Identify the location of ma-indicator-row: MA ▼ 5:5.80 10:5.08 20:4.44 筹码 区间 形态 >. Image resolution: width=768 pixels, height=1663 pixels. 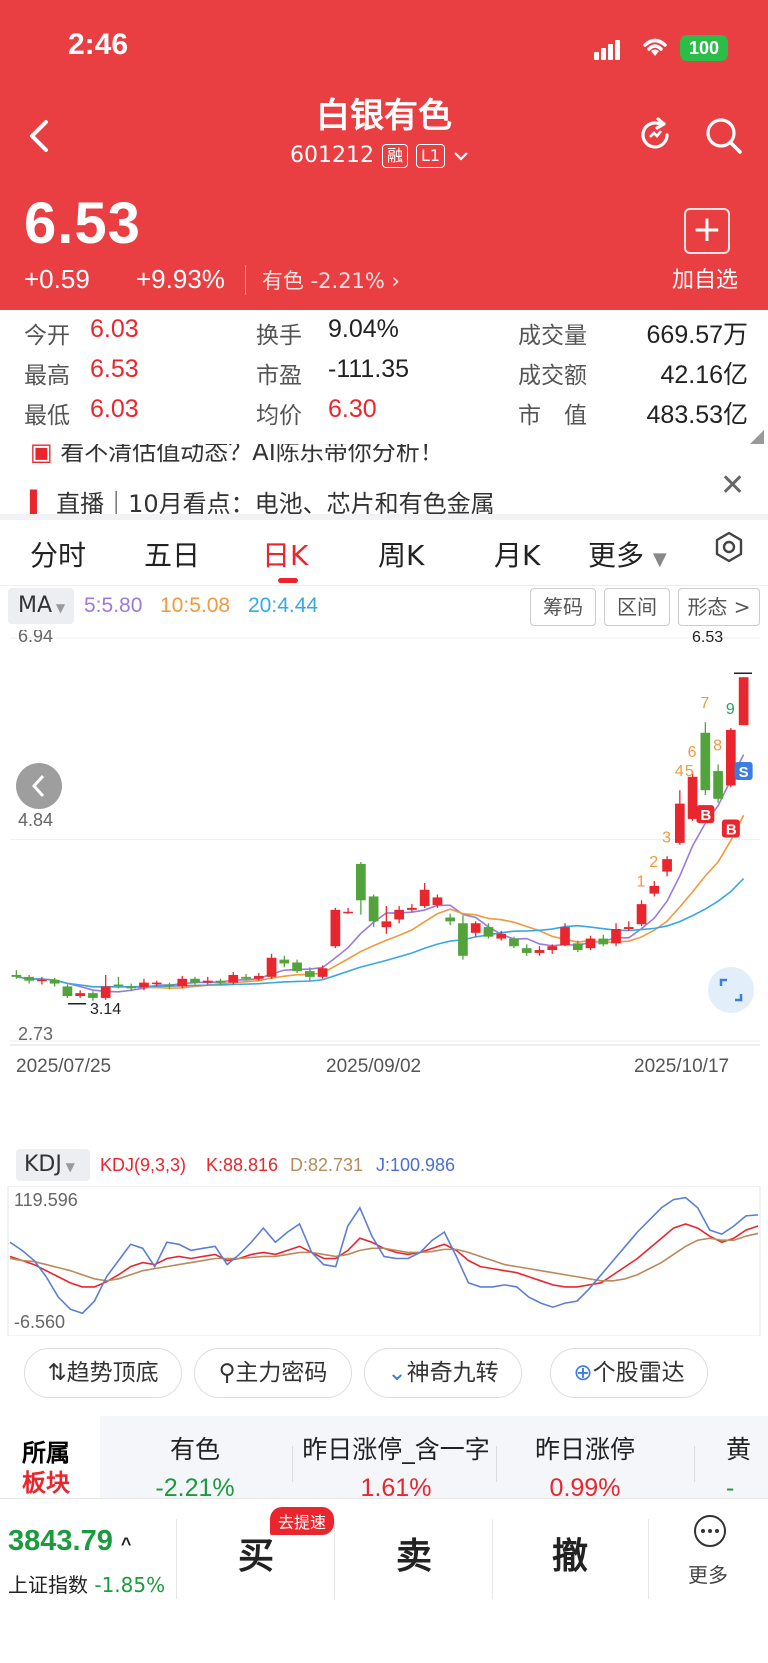
(384, 608).